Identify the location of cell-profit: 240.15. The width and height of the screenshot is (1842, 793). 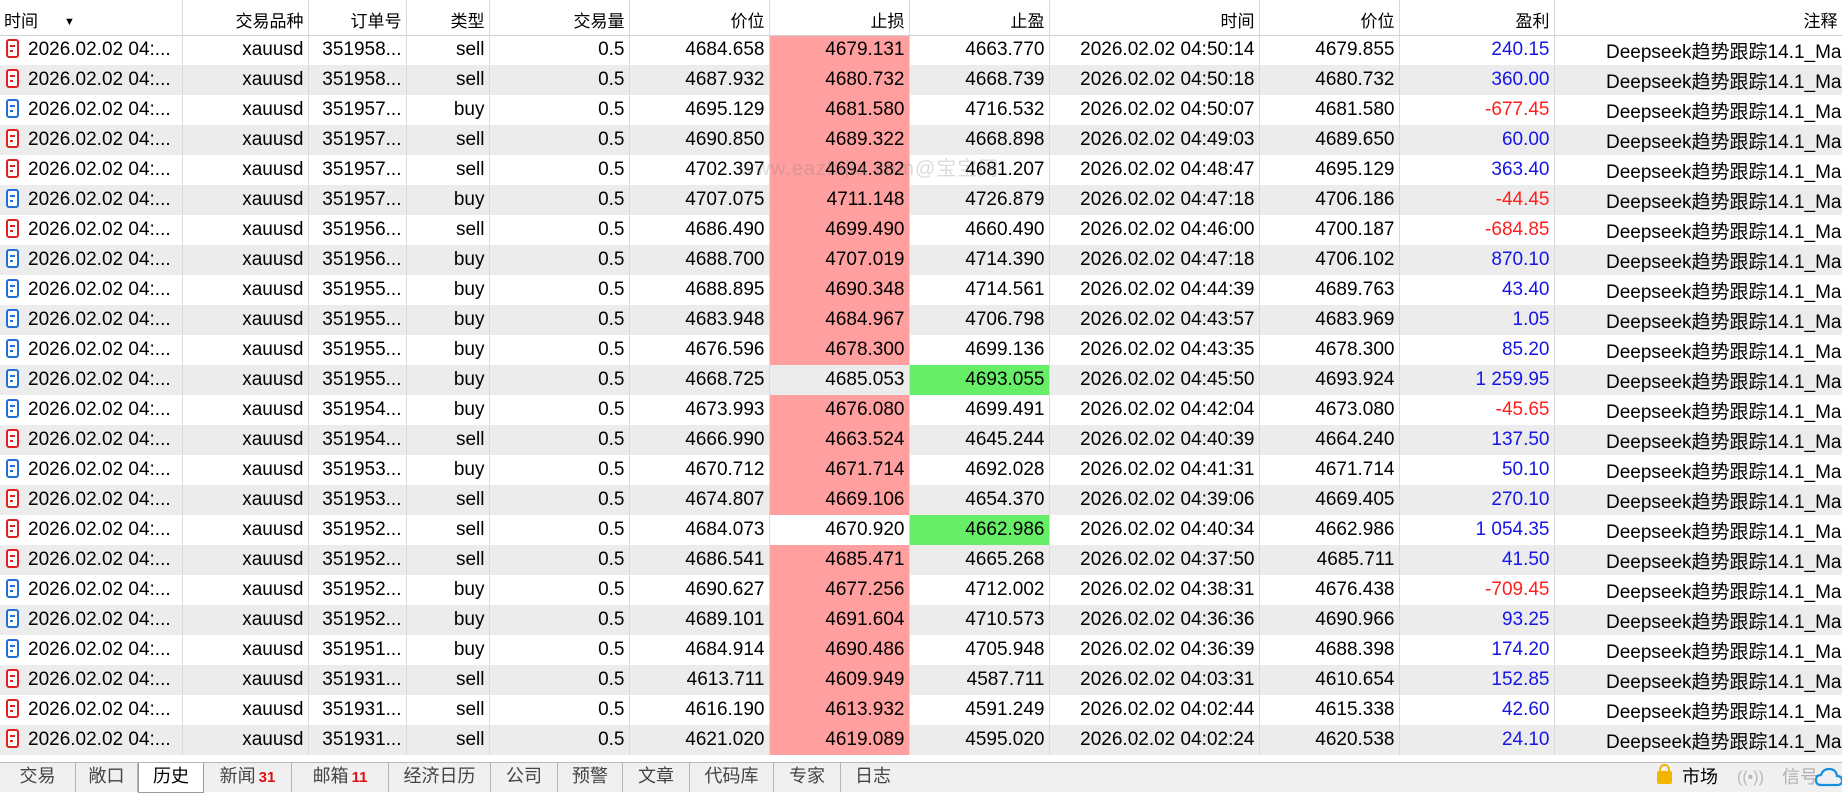
(1477, 50).